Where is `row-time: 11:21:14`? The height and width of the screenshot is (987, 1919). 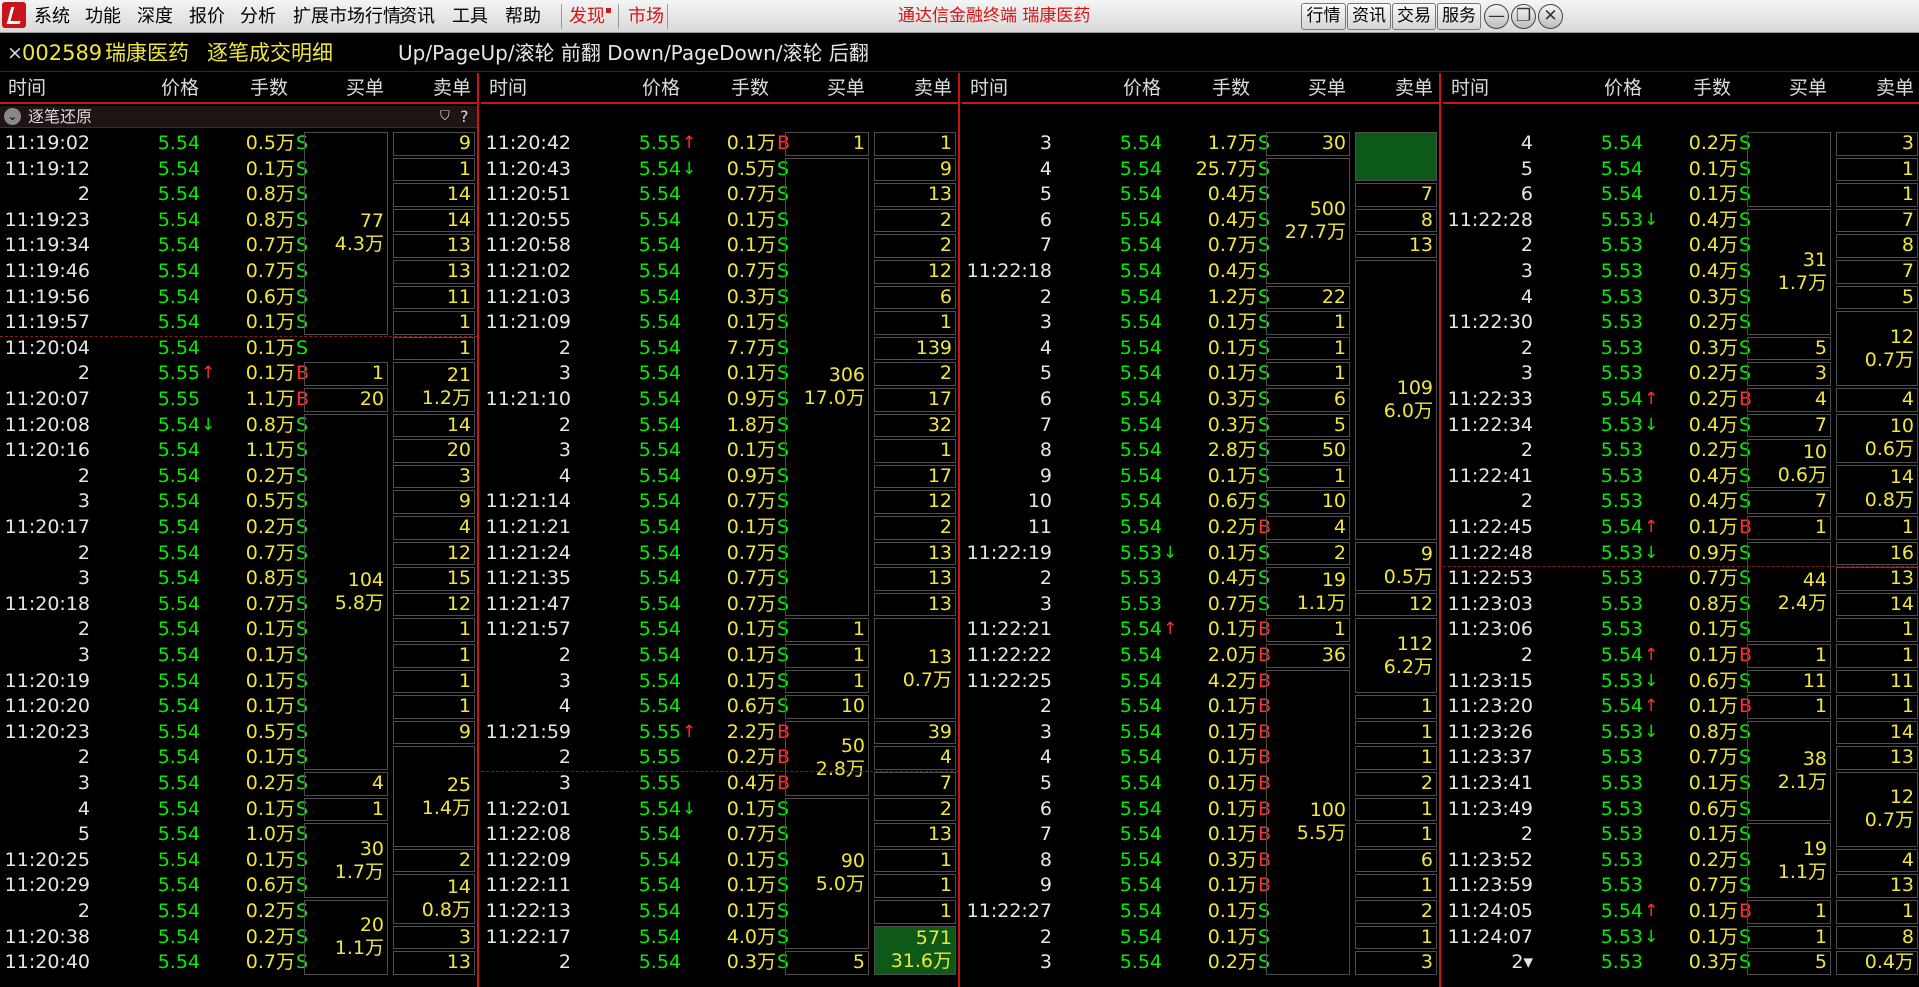 row-time: 11:21:14 is located at coordinates (528, 501).